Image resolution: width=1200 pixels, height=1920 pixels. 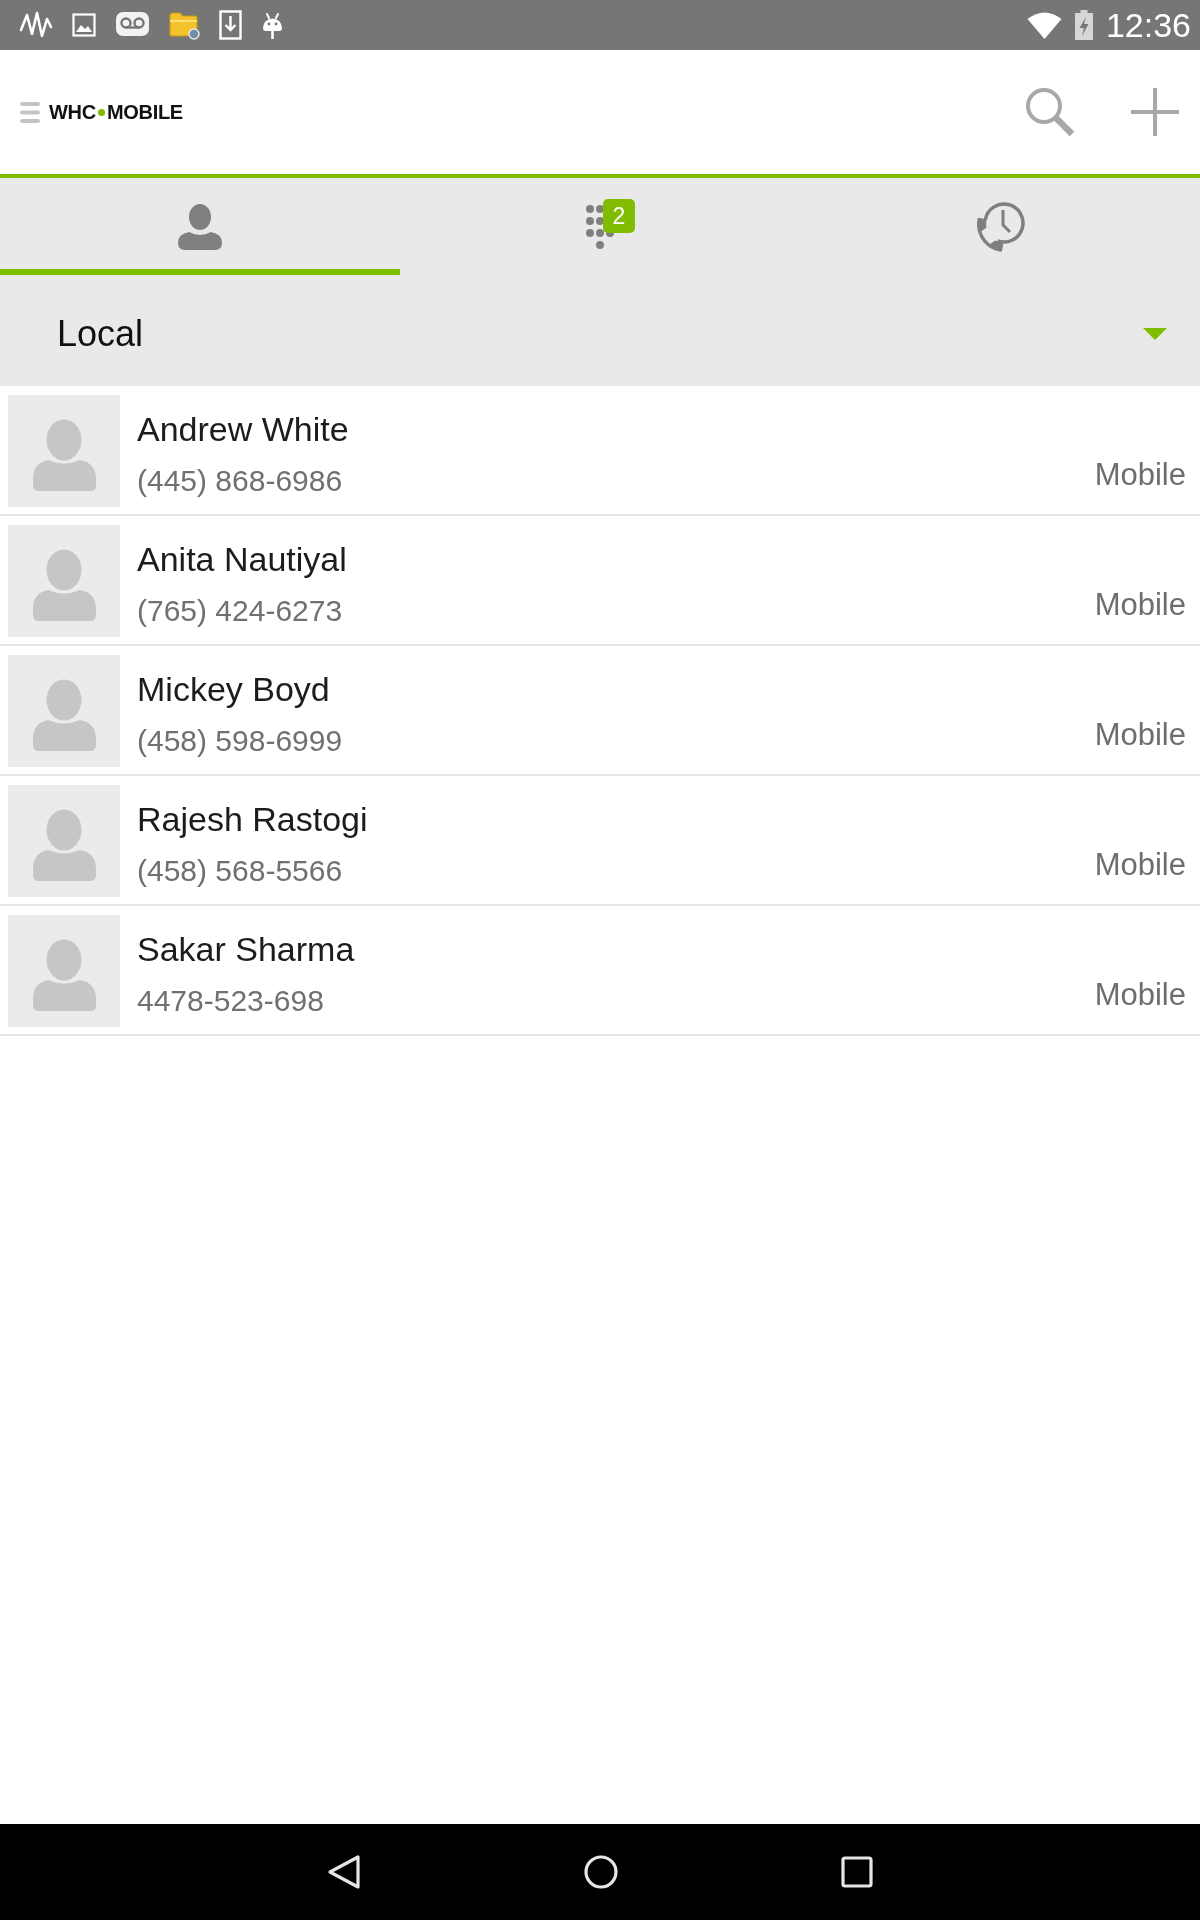 What do you see at coordinates (240, 611) in the screenshot?
I see `contact-phone: (765) 424-6273` at bounding box center [240, 611].